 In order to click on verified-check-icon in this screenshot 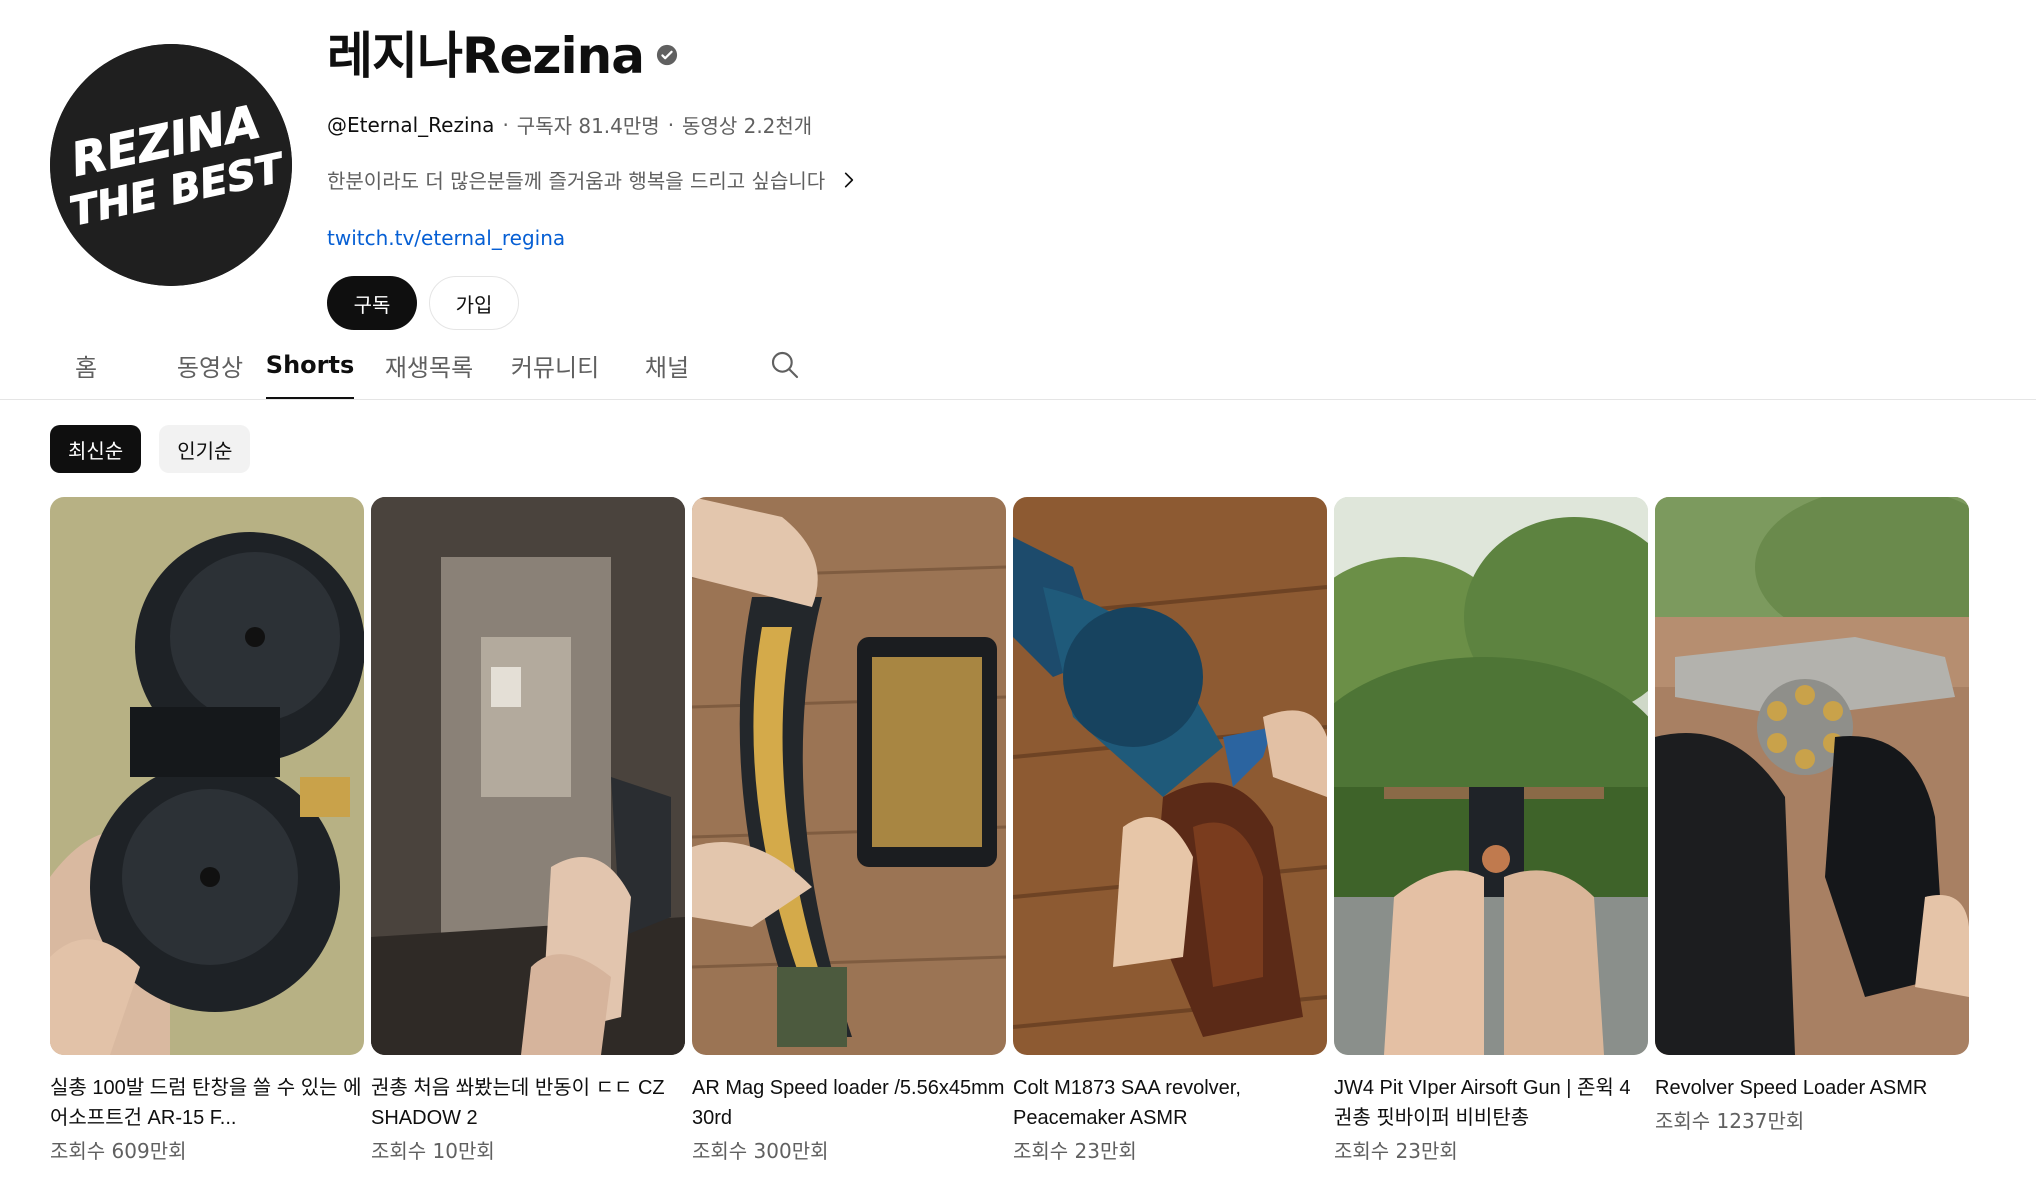, I will do `click(667, 55)`.